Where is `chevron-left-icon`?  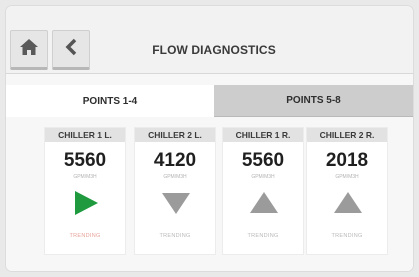 chevron-left-icon is located at coordinates (71, 49).